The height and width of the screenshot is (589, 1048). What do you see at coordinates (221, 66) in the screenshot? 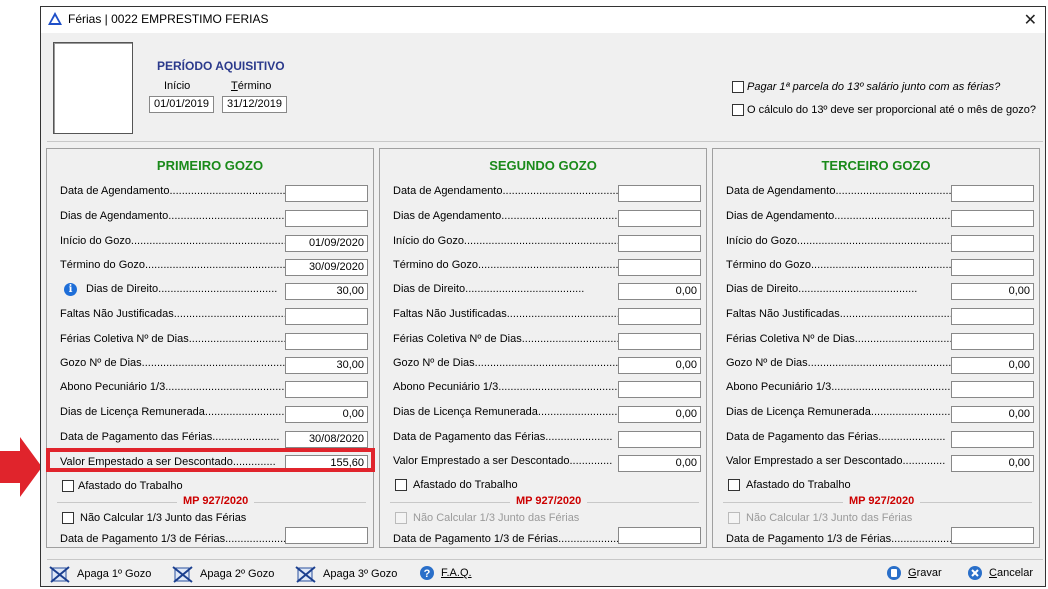
I see `periodo-title: PERÍODO AQUISITIVO` at bounding box center [221, 66].